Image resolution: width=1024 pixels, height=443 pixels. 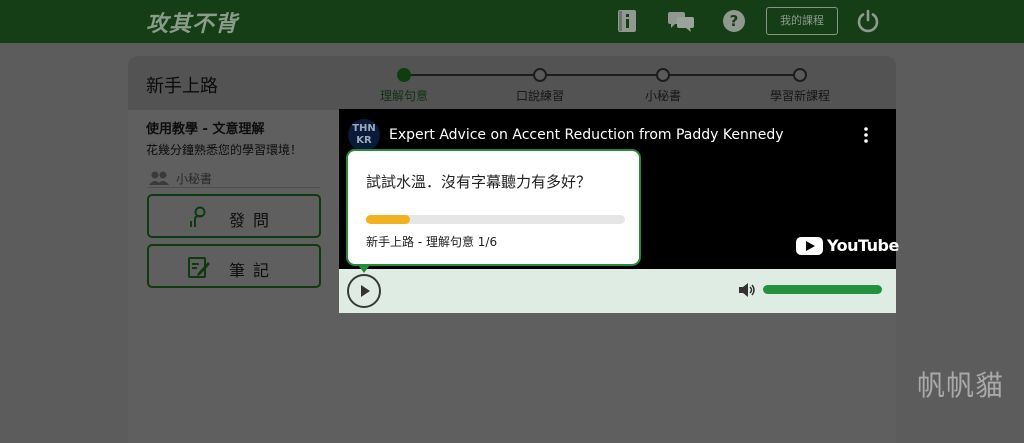 I want to click on tooltip-progress-fill, so click(x=388, y=219).